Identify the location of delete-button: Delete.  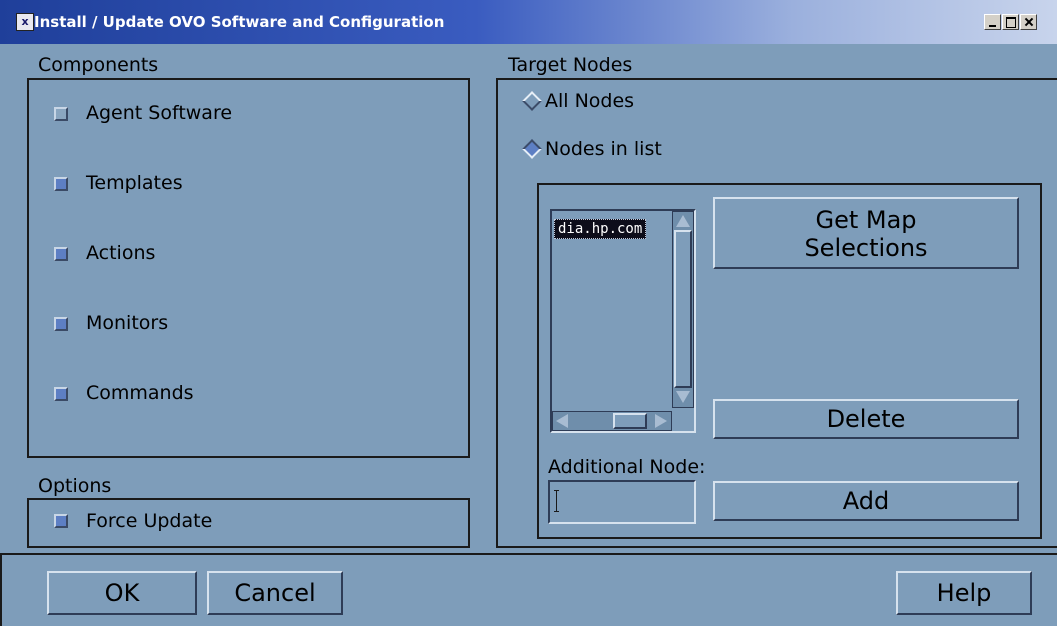
(866, 419).